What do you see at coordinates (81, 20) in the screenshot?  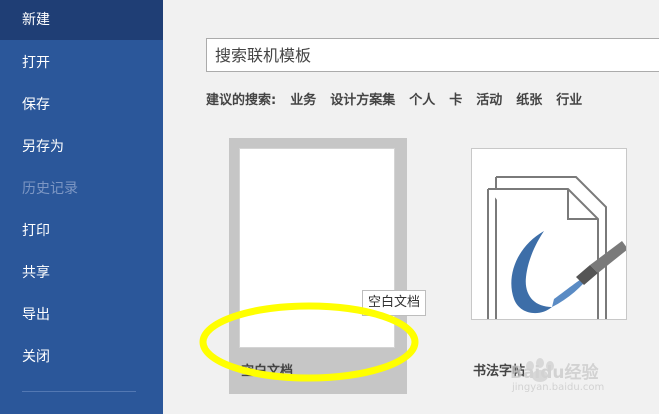 I see `sidebar-item-new: 新建` at bounding box center [81, 20].